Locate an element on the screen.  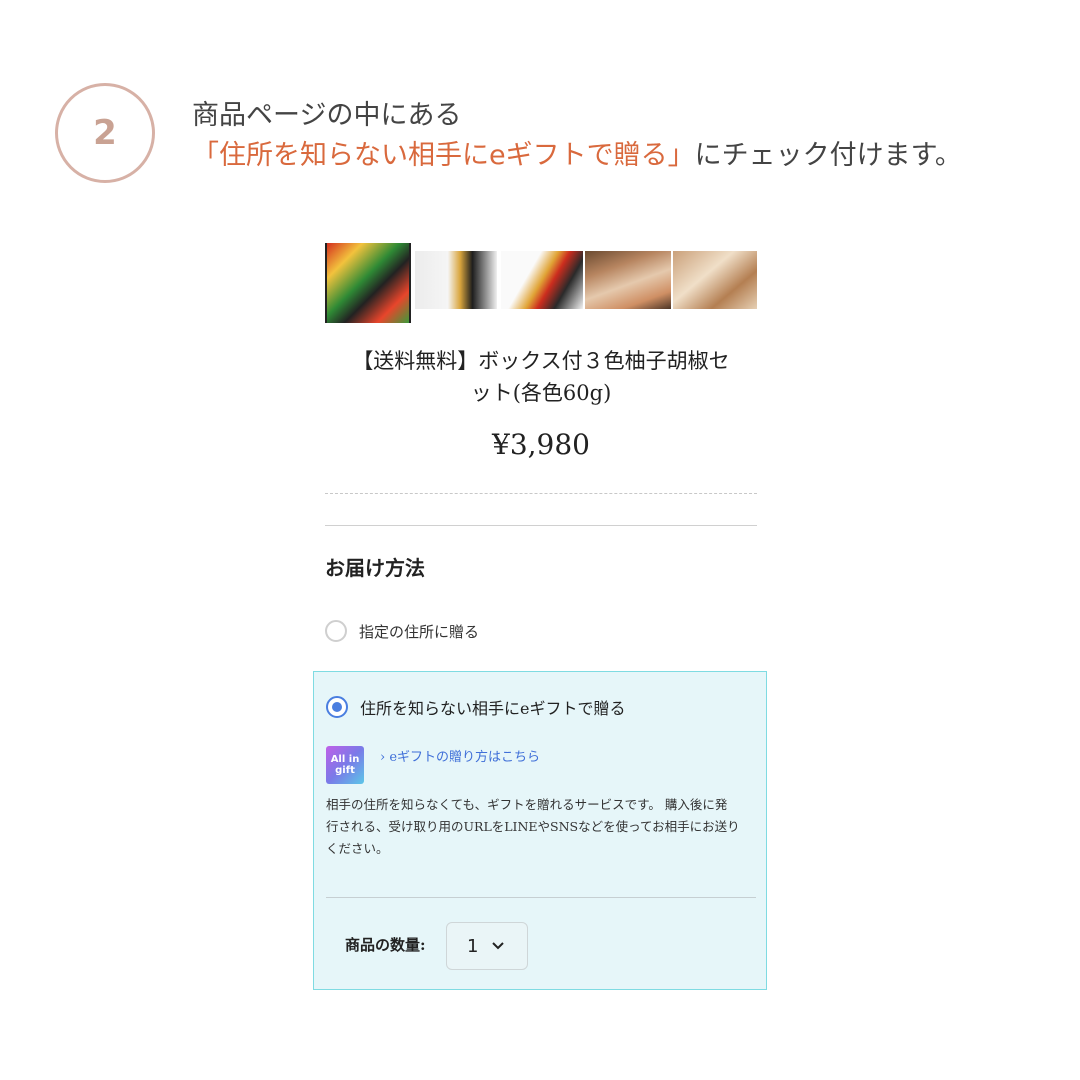
delivery-option-address: 指定の住所に贈る is located at coordinates (402, 631).